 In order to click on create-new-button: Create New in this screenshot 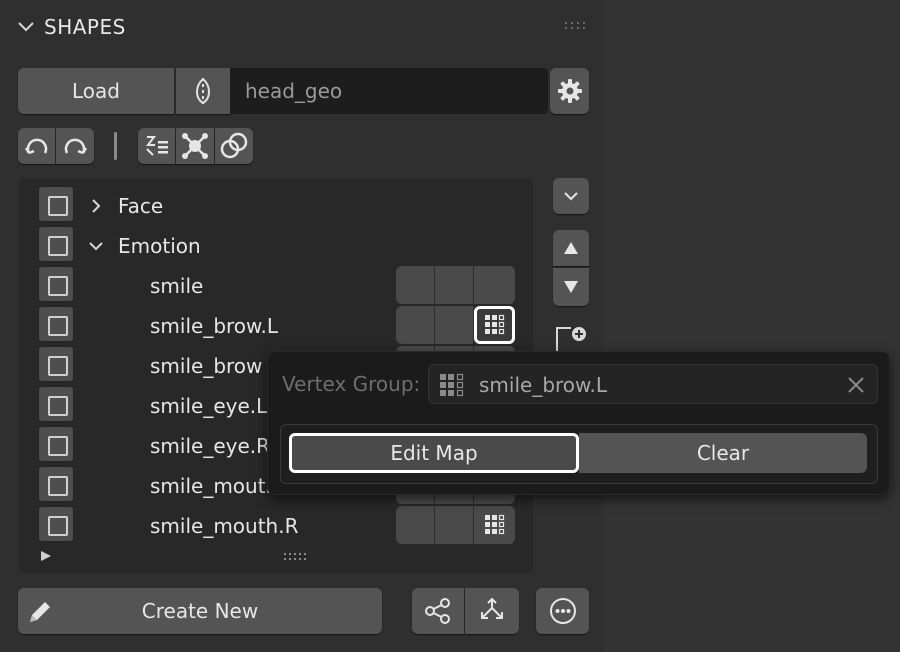, I will do `click(200, 611)`.